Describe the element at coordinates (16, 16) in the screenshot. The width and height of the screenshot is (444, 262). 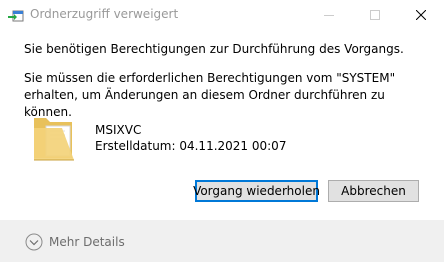
I see `file-move-icon` at that location.